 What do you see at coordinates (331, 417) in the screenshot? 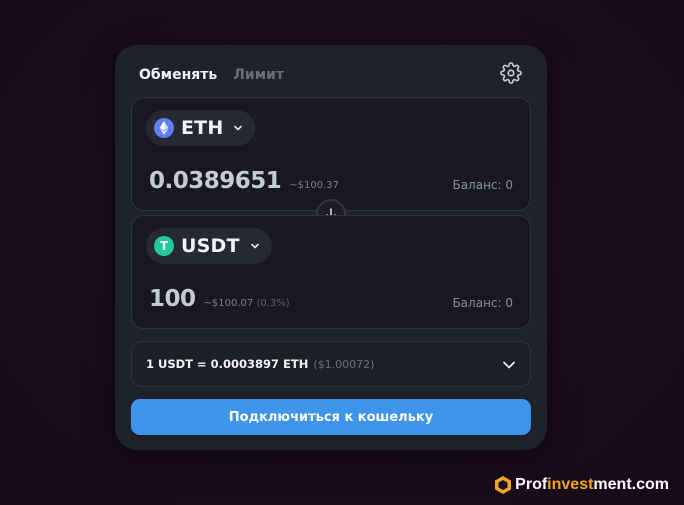
I see `connect-wallet-button: Подключиться к кошельку` at bounding box center [331, 417].